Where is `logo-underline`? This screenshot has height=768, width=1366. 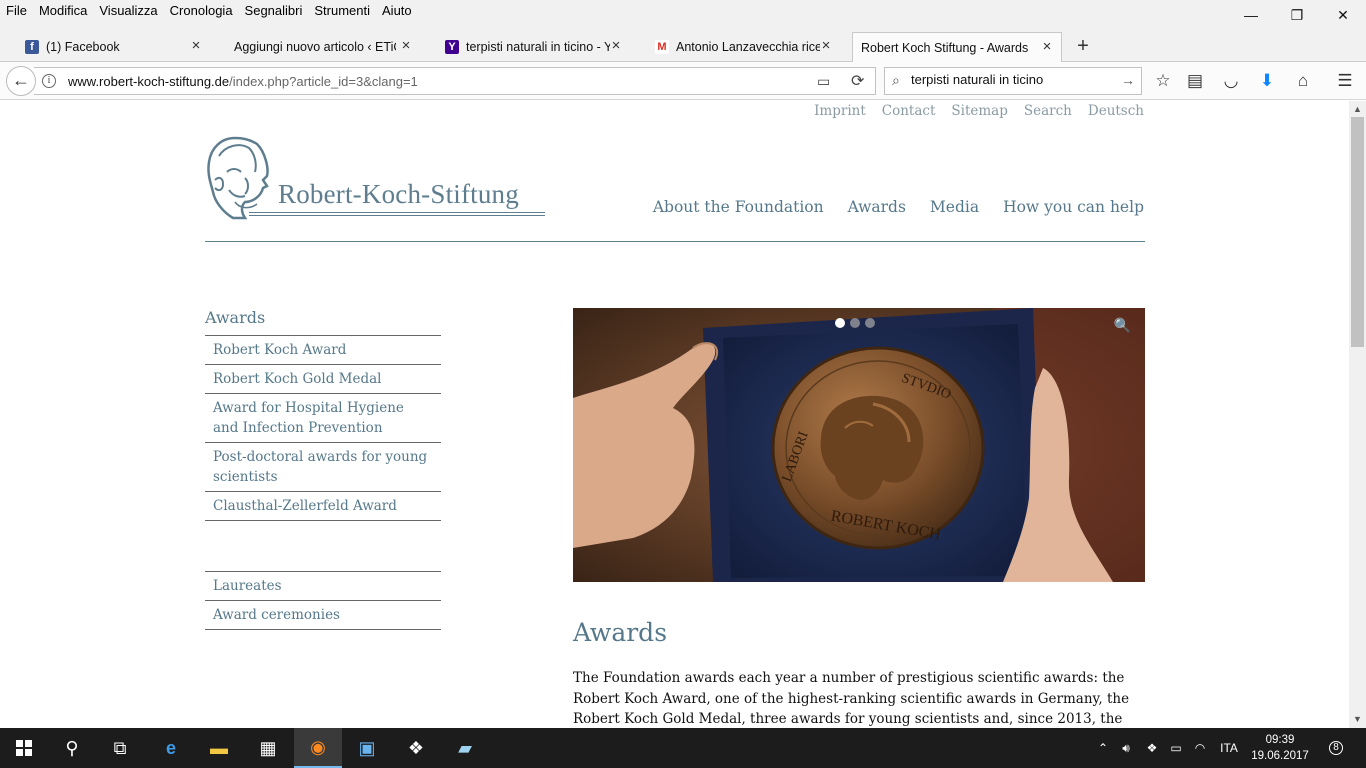
logo-underline is located at coordinates (397, 212).